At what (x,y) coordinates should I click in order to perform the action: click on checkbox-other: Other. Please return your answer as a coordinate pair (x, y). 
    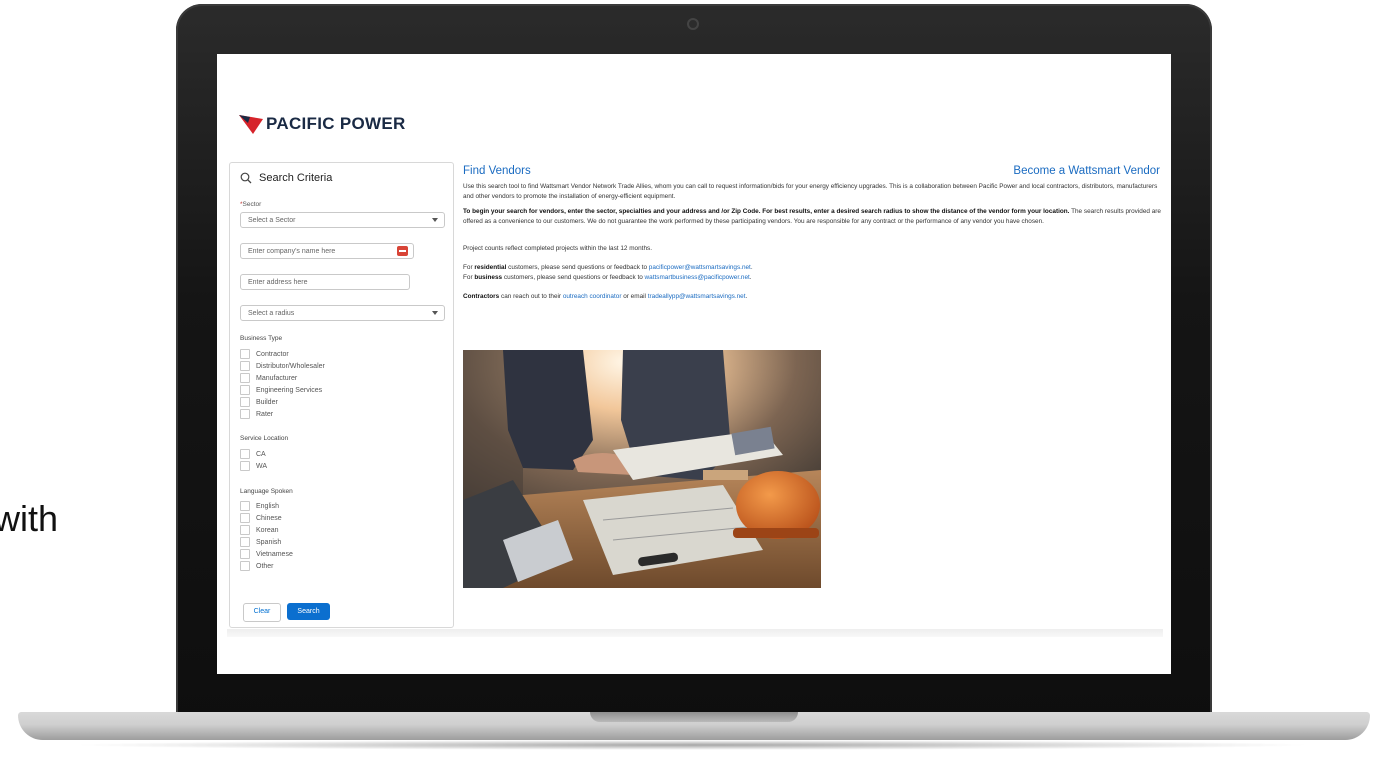
    Looking at the image, I should click on (257, 566).